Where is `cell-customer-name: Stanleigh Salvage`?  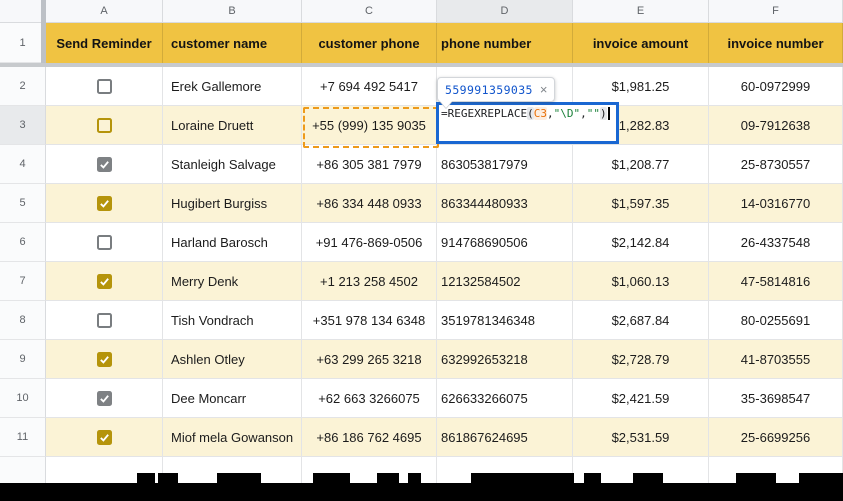
cell-customer-name: Stanleigh Salvage is located at coordinates (232, 164).